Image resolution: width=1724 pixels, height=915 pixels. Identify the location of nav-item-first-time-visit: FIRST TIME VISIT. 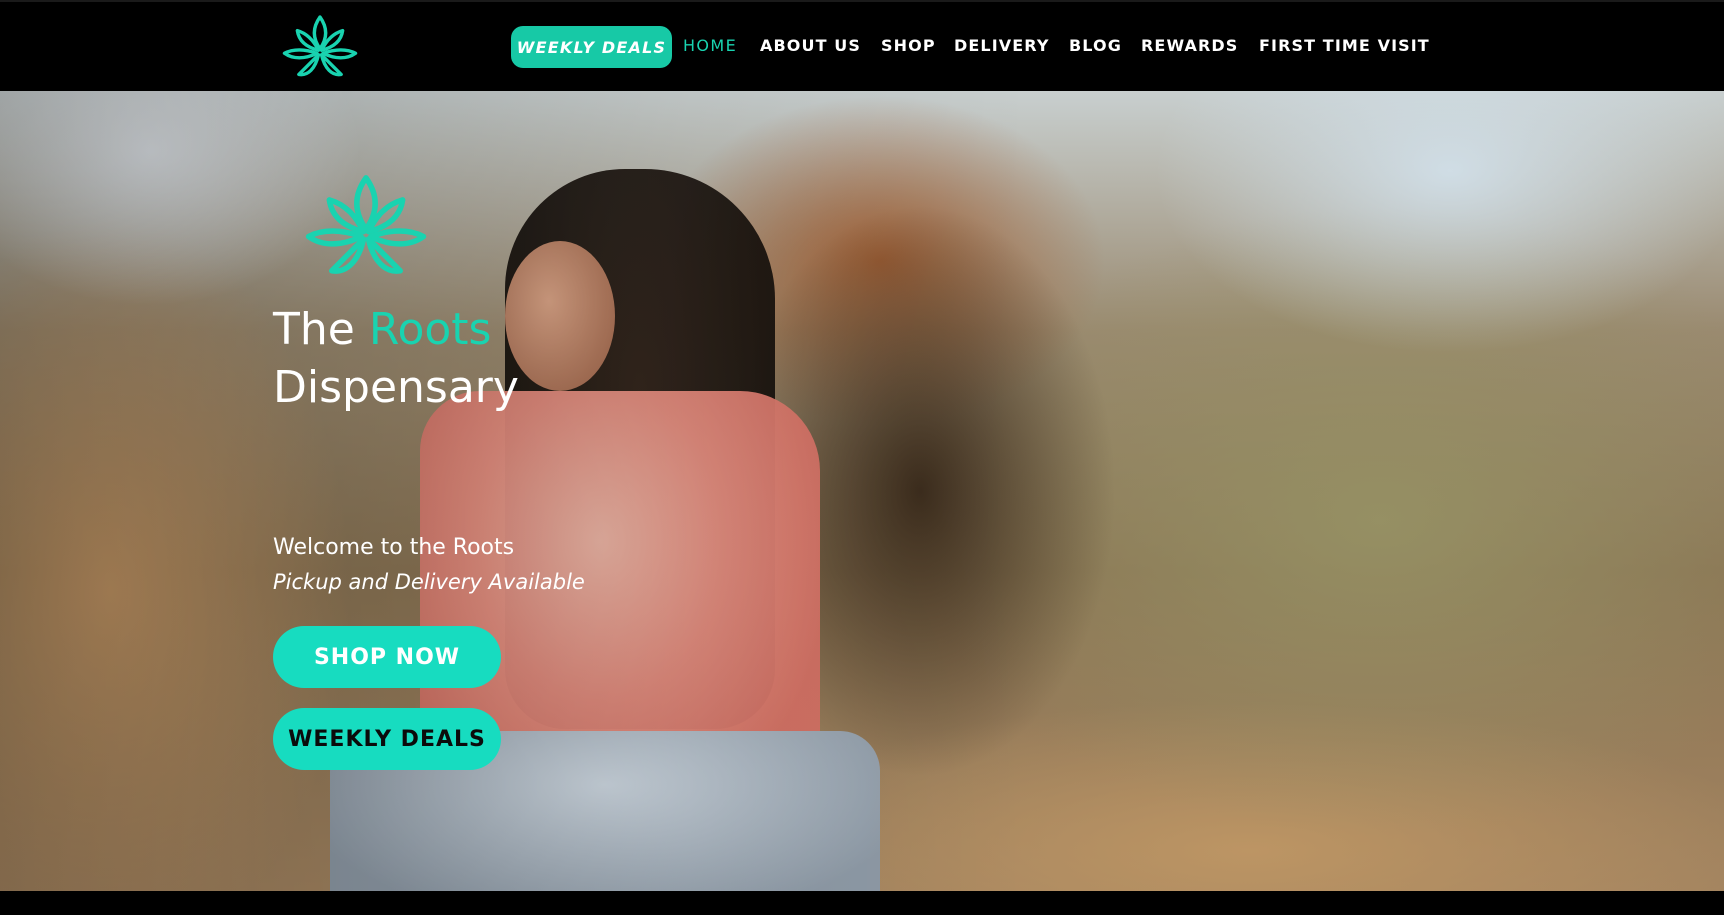
(1344, 46).